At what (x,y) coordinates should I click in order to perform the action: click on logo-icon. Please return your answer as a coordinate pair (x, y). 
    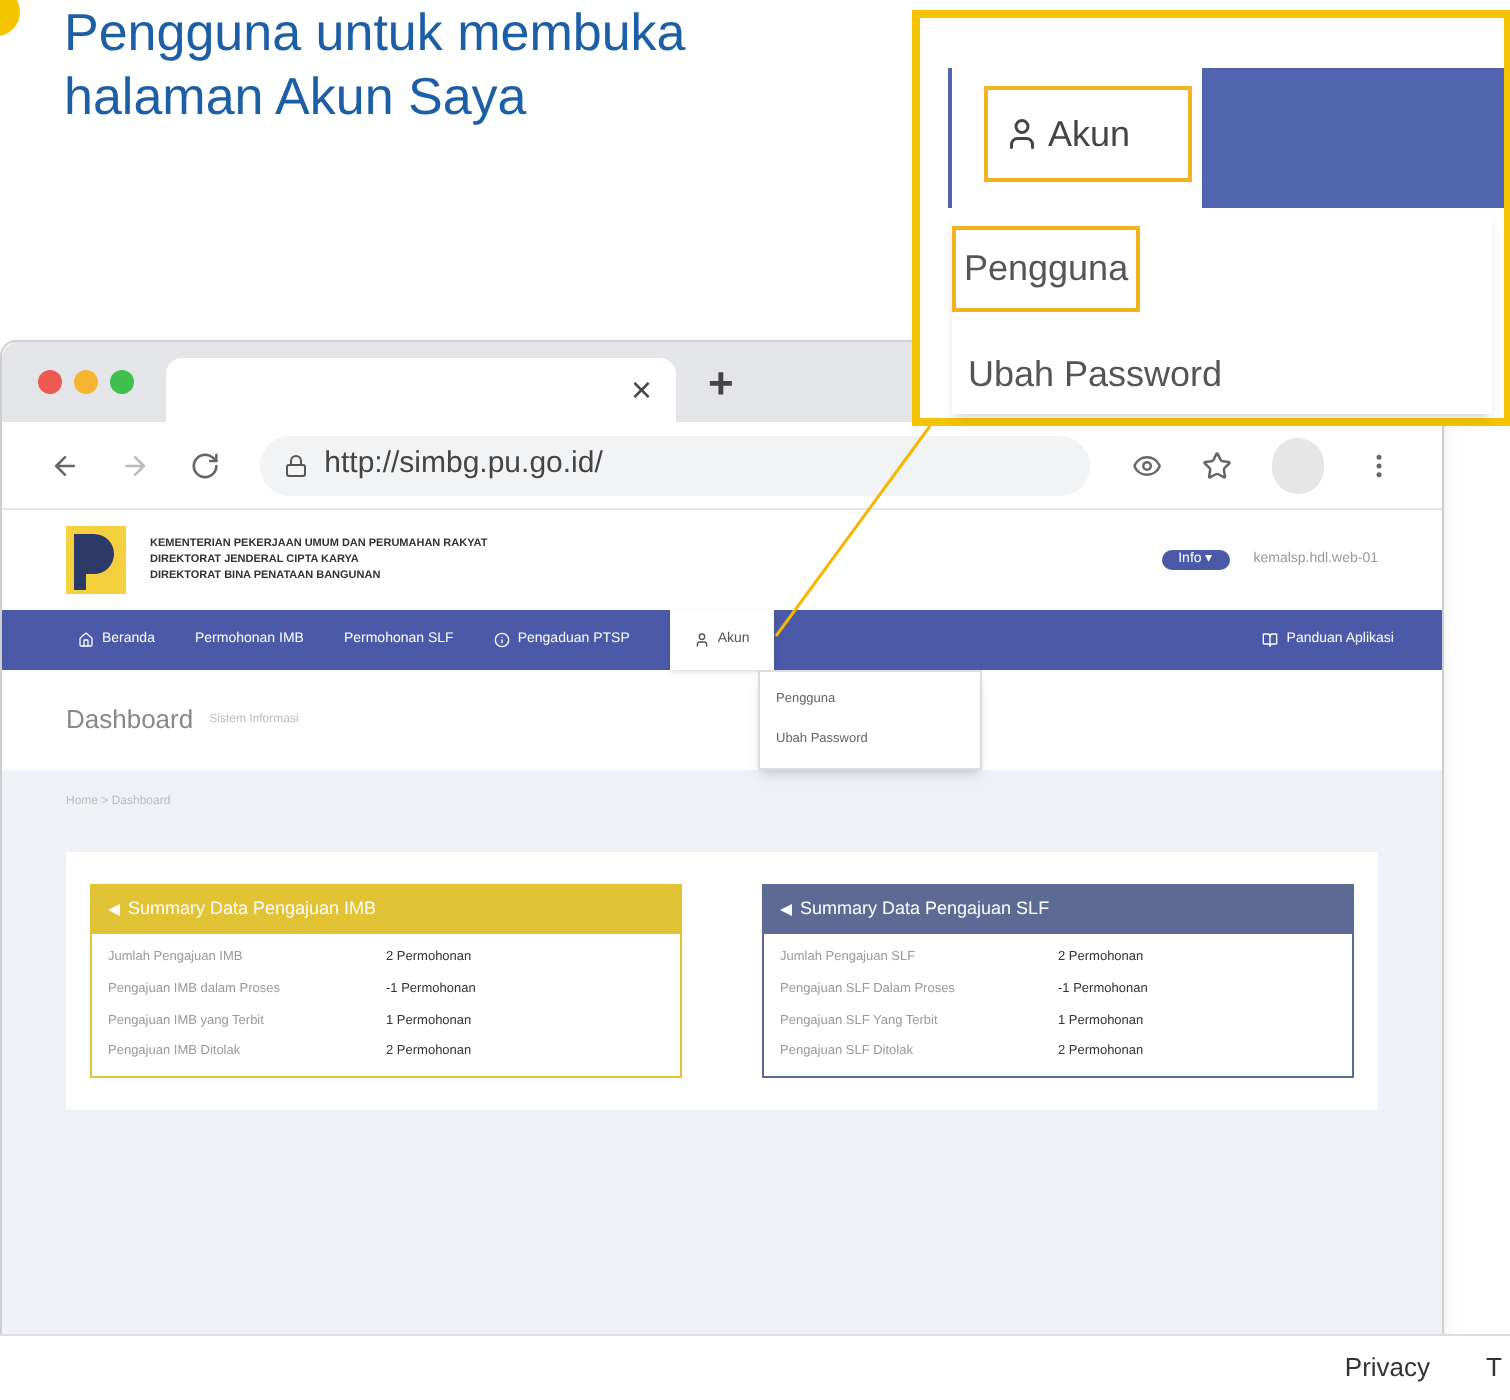
    Looking at the image, I should click on (96, 560).